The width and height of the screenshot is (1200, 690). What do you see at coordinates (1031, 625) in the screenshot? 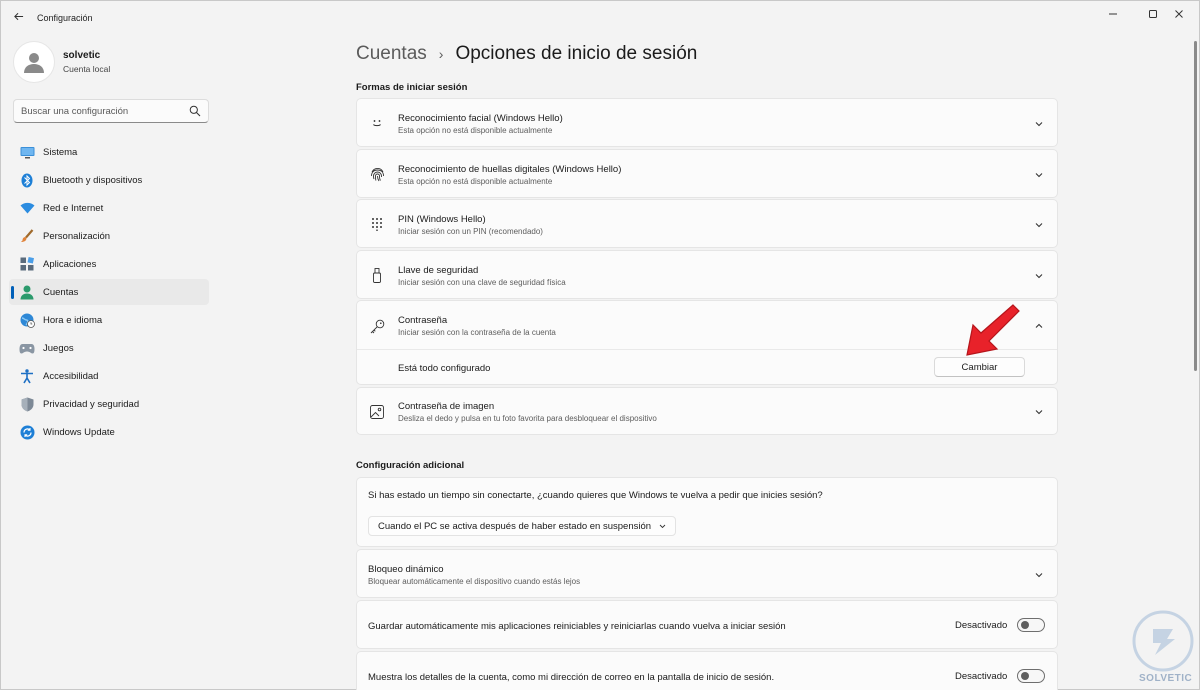
I see `restart-apps-toggle` at bounding box center [1031, 625].